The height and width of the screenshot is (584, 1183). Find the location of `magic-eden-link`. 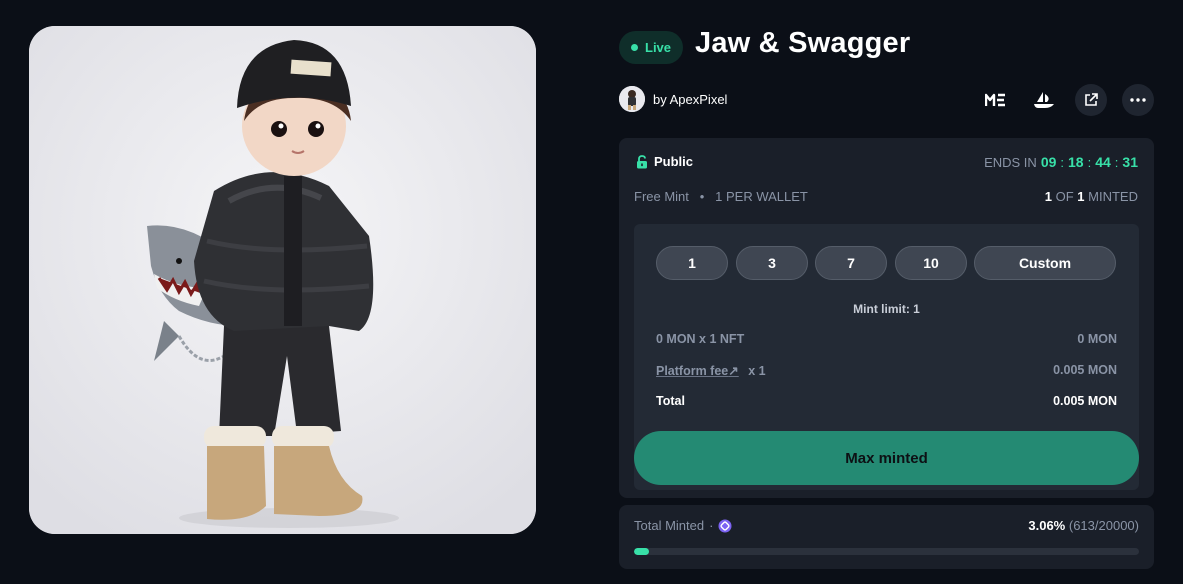

magic-eden-link is located at coordinates (996, 100).